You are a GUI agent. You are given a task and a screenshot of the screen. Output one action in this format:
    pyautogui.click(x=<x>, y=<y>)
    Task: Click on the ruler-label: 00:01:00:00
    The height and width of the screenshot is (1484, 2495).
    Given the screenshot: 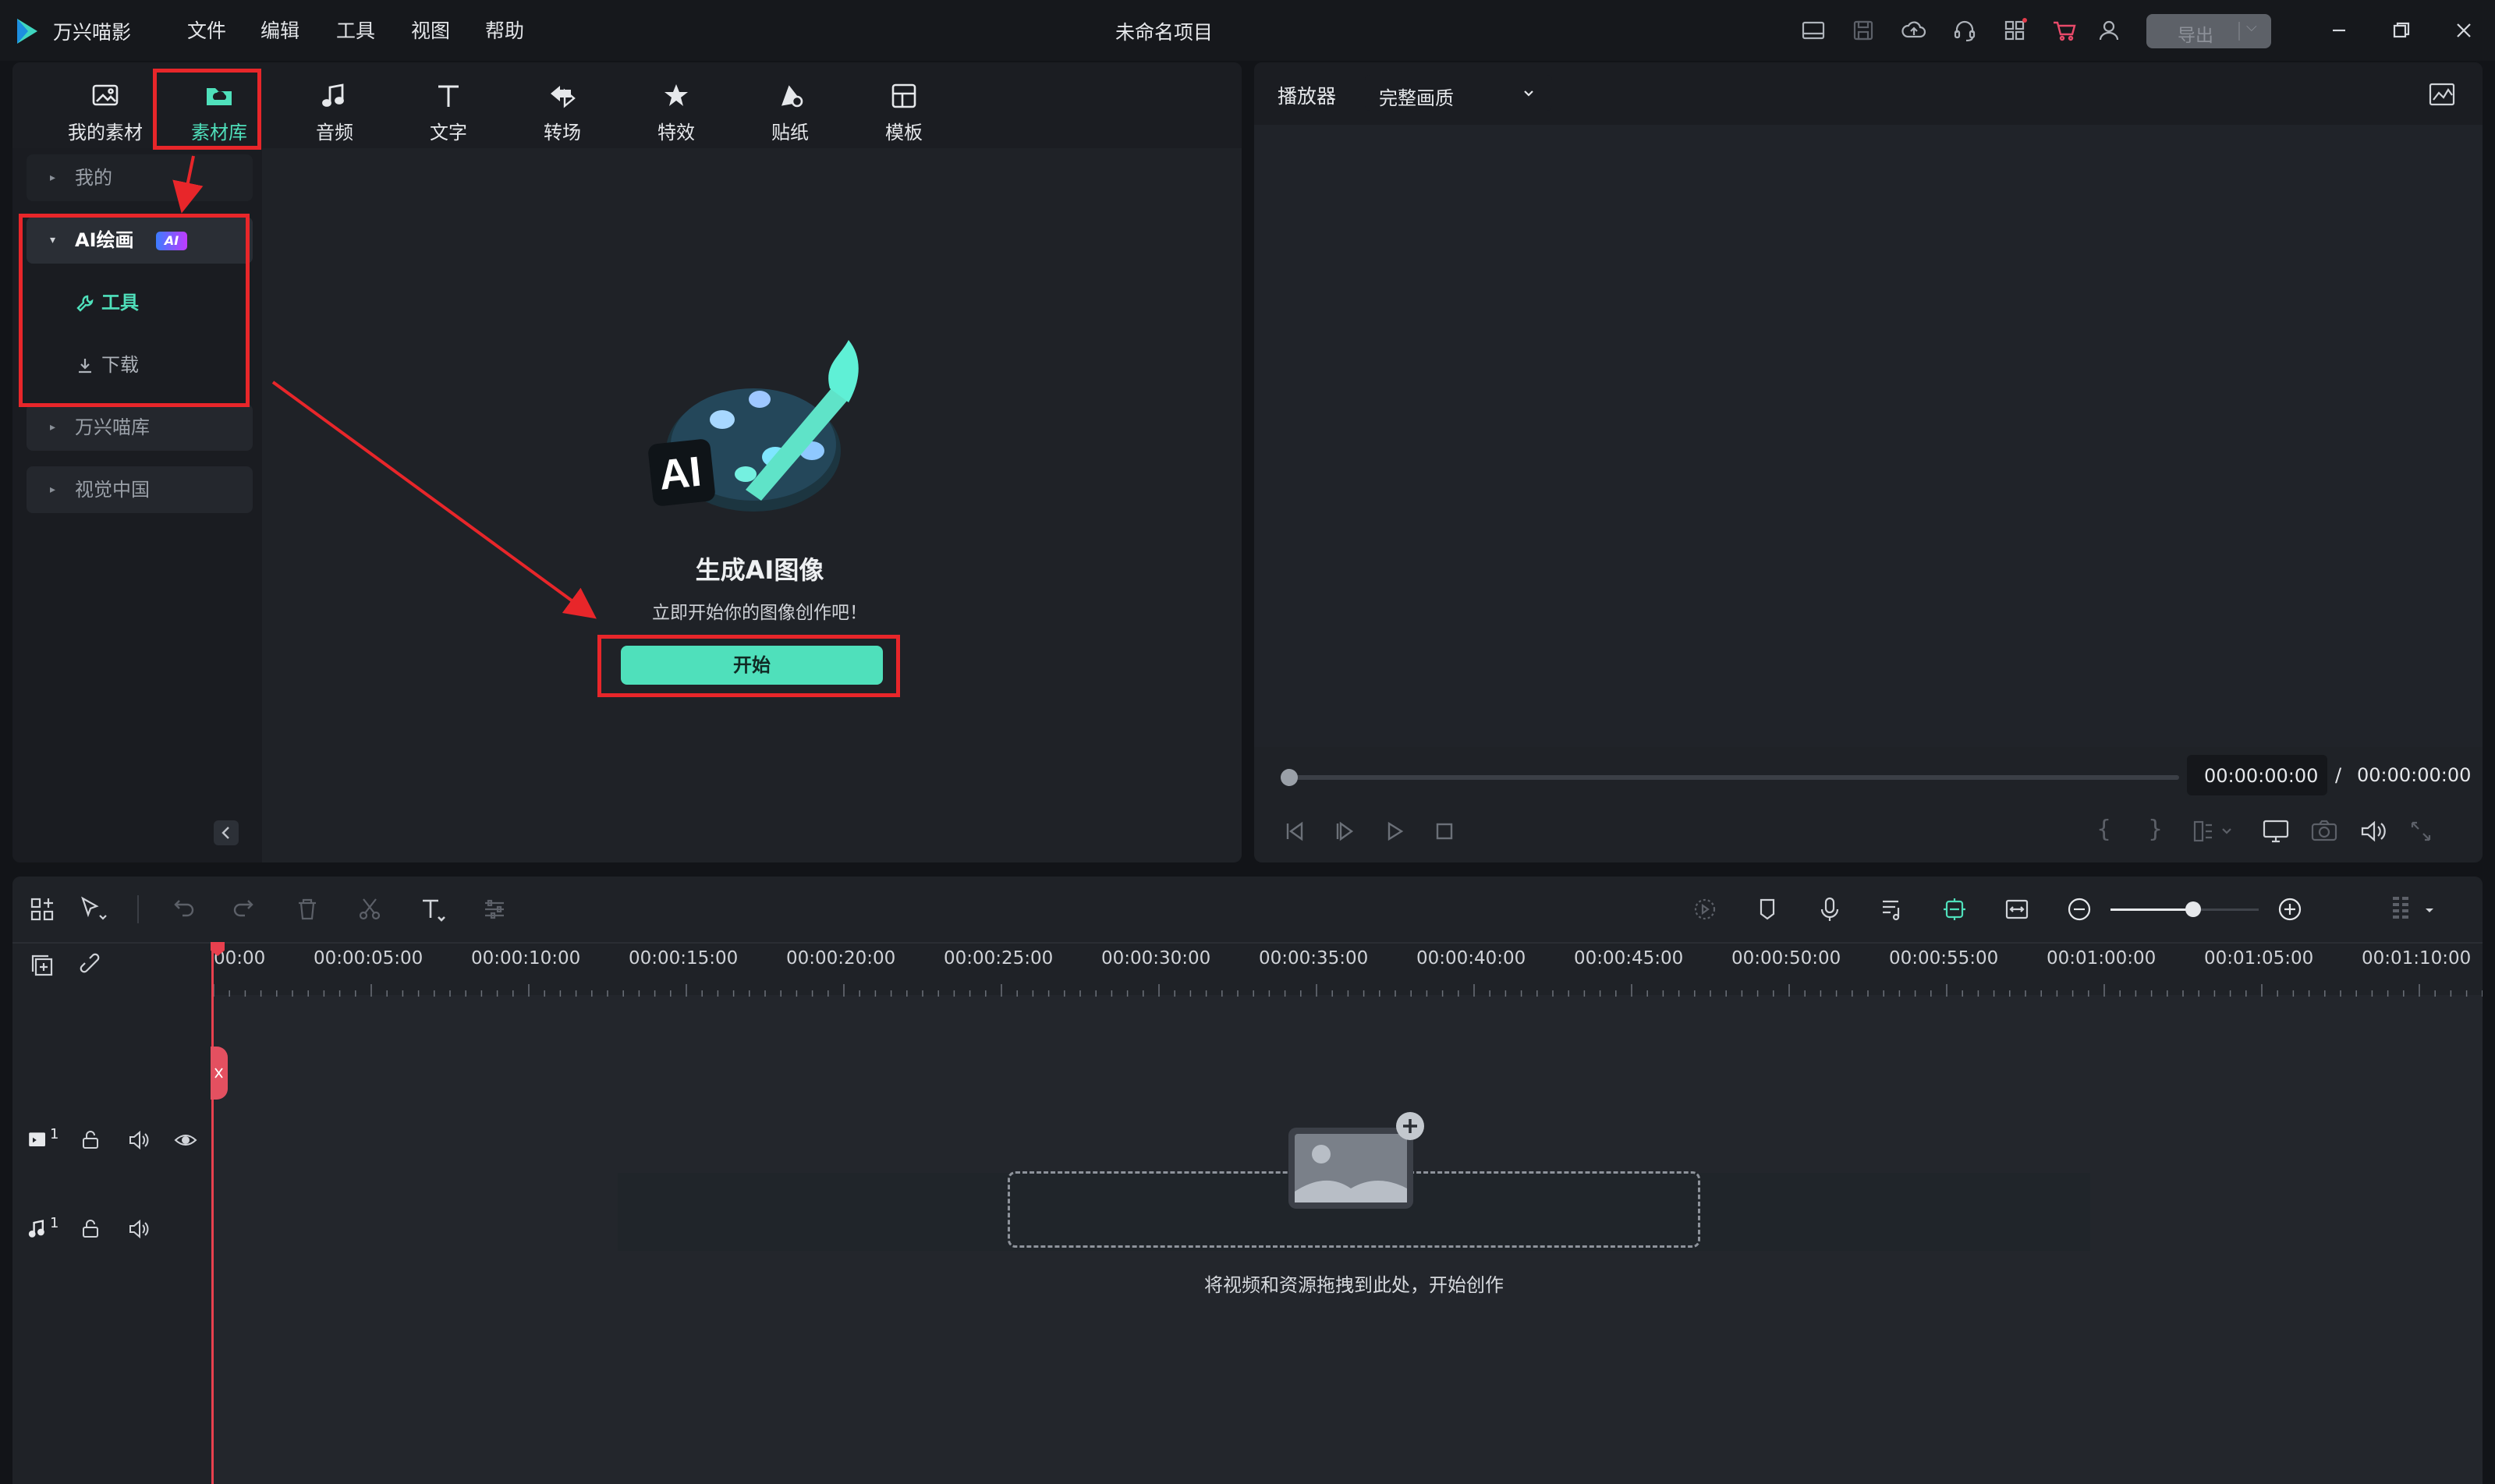 What is the action you would take?
    pyautogui.click(x=2102, y=958)
    